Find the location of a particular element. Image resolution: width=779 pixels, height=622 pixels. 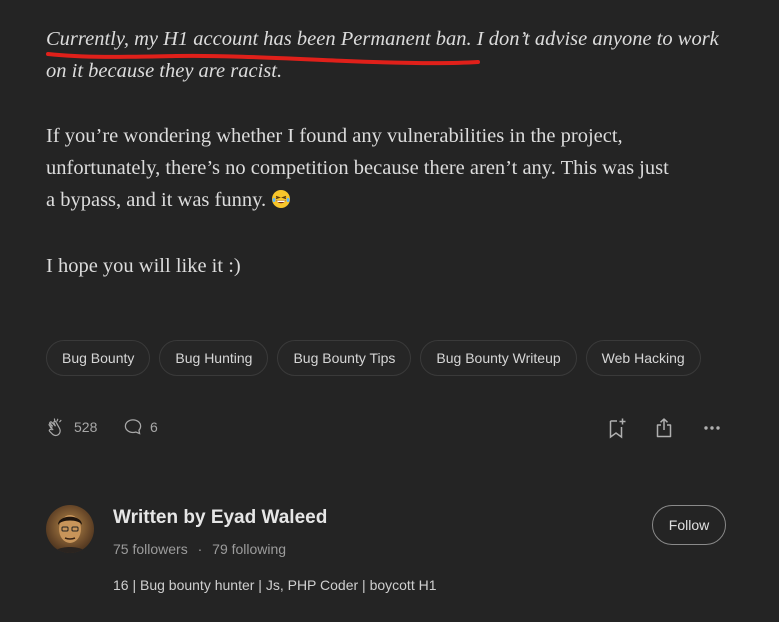

avatar is located at coordinates (70, 529).